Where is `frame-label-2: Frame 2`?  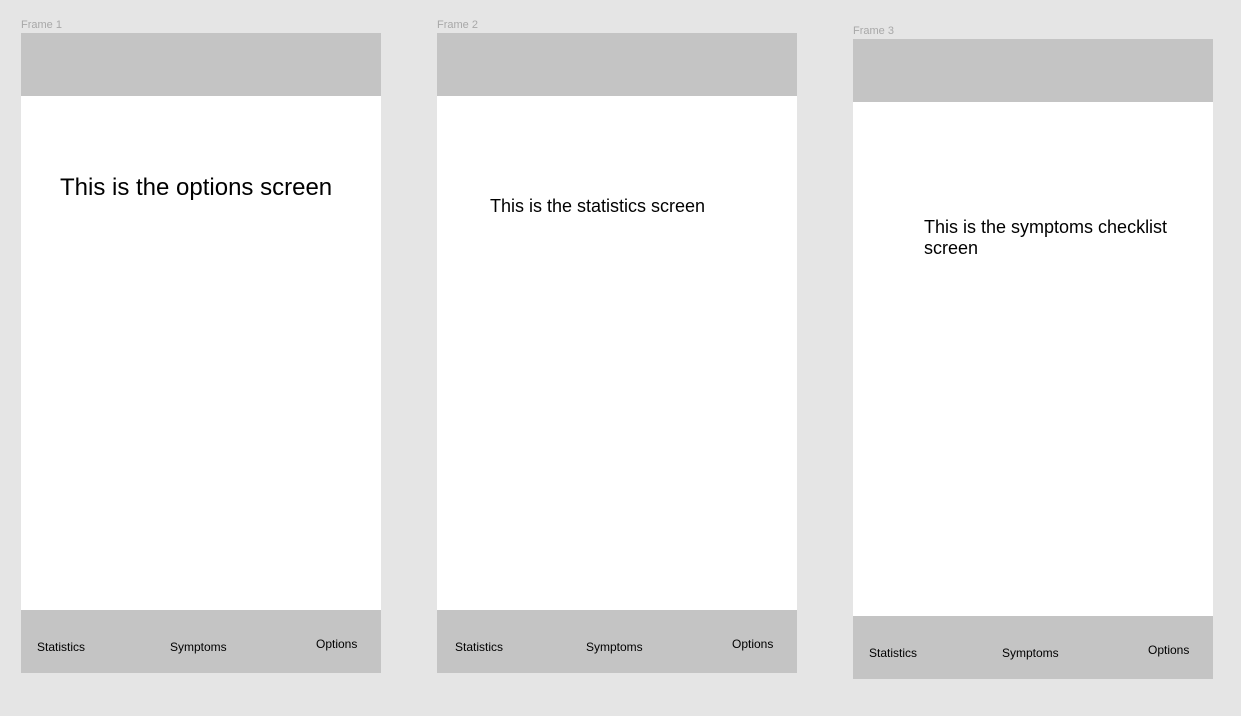 frame-label-2: Frame 2 is located at coordinates (457, 25).